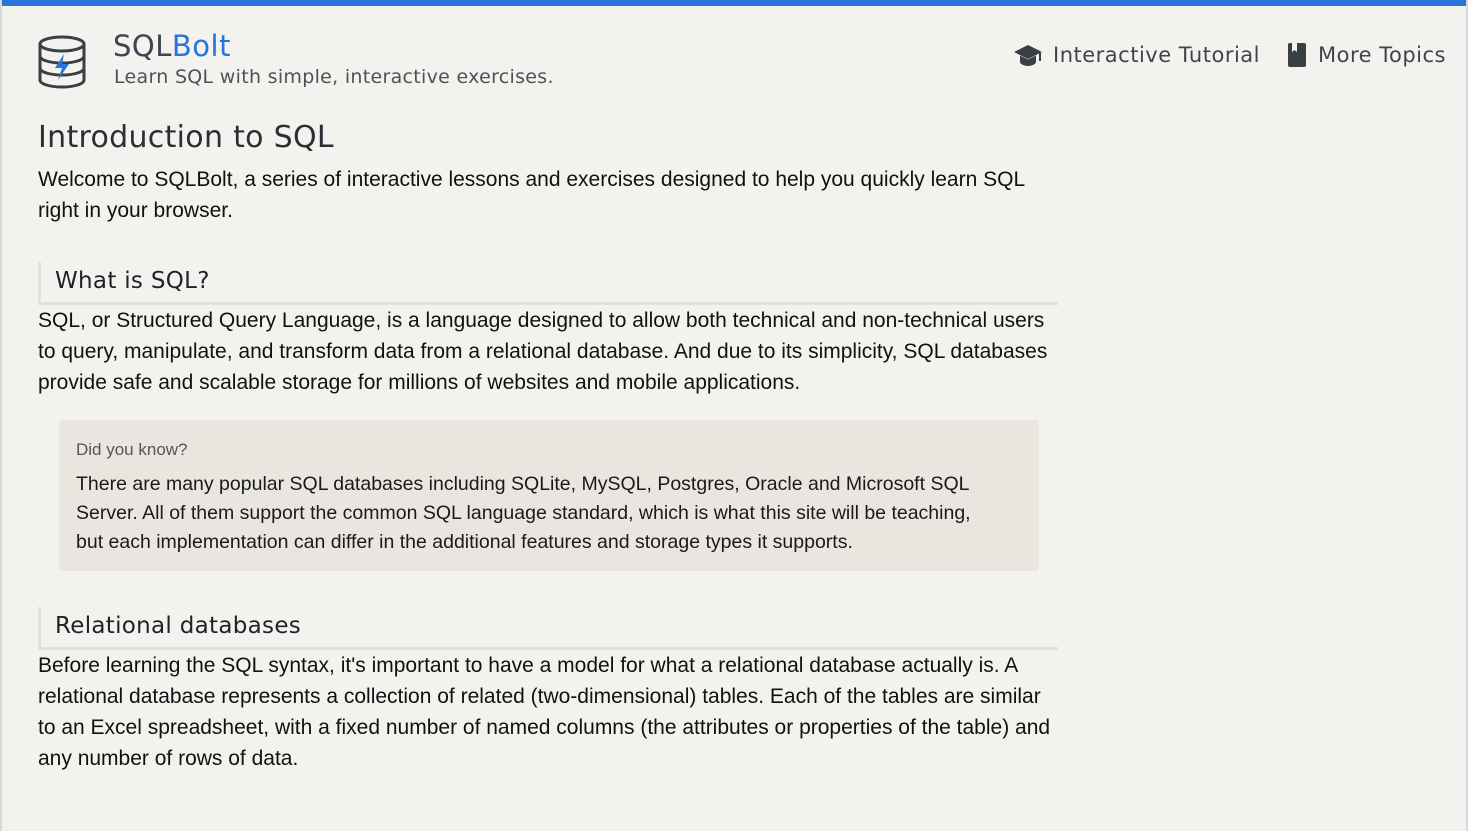 The height and width of the screenshot is (831, 1468). Describe the element at coordinates (1382, 55) in the screenshot. I see `nav-label: More Topics` at that location.